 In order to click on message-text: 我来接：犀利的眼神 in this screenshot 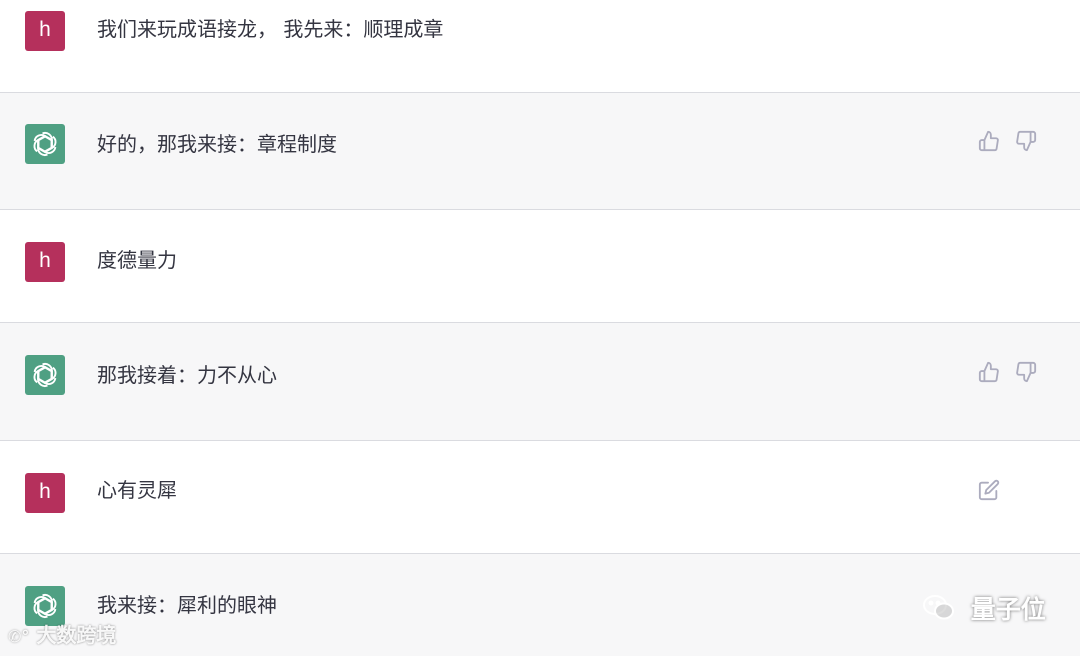, I will do `click(187, 605)`.